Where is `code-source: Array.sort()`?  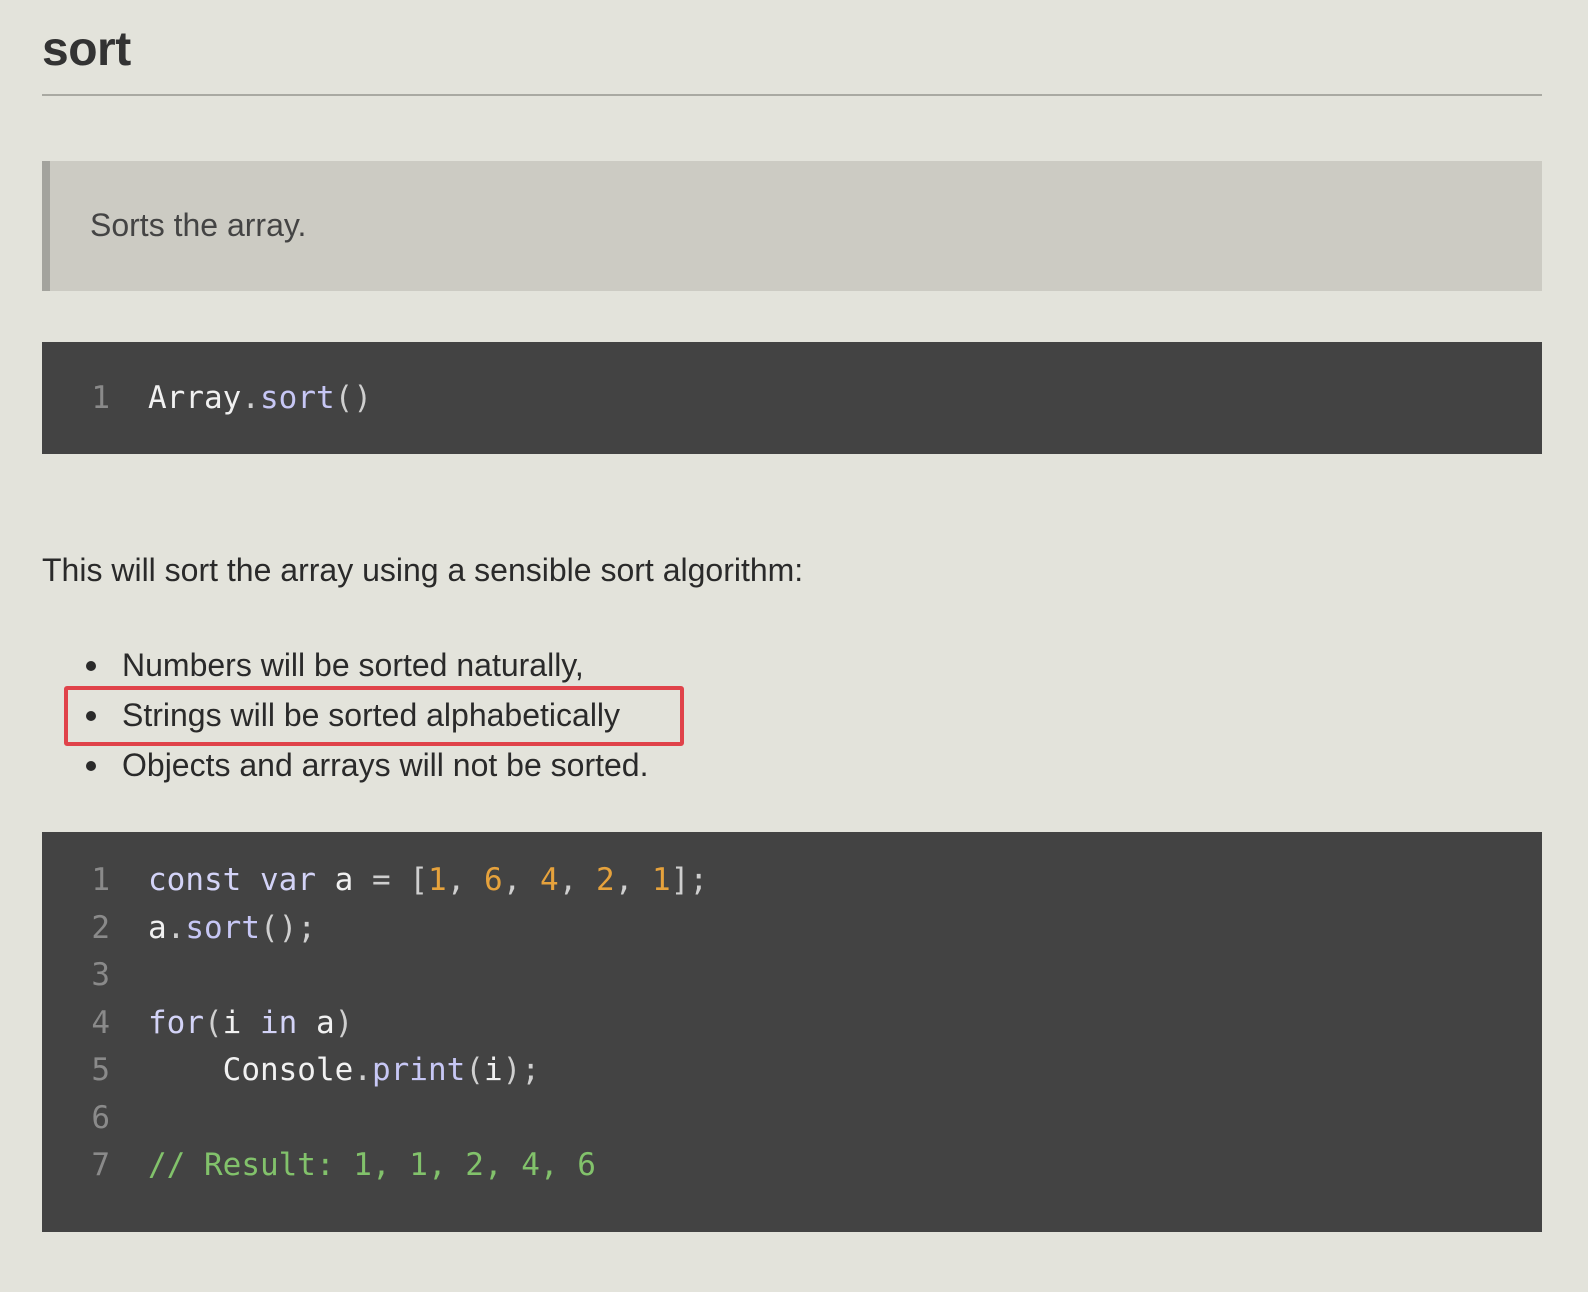 code-source: Array.sort() is located at coordinates (260, 398).